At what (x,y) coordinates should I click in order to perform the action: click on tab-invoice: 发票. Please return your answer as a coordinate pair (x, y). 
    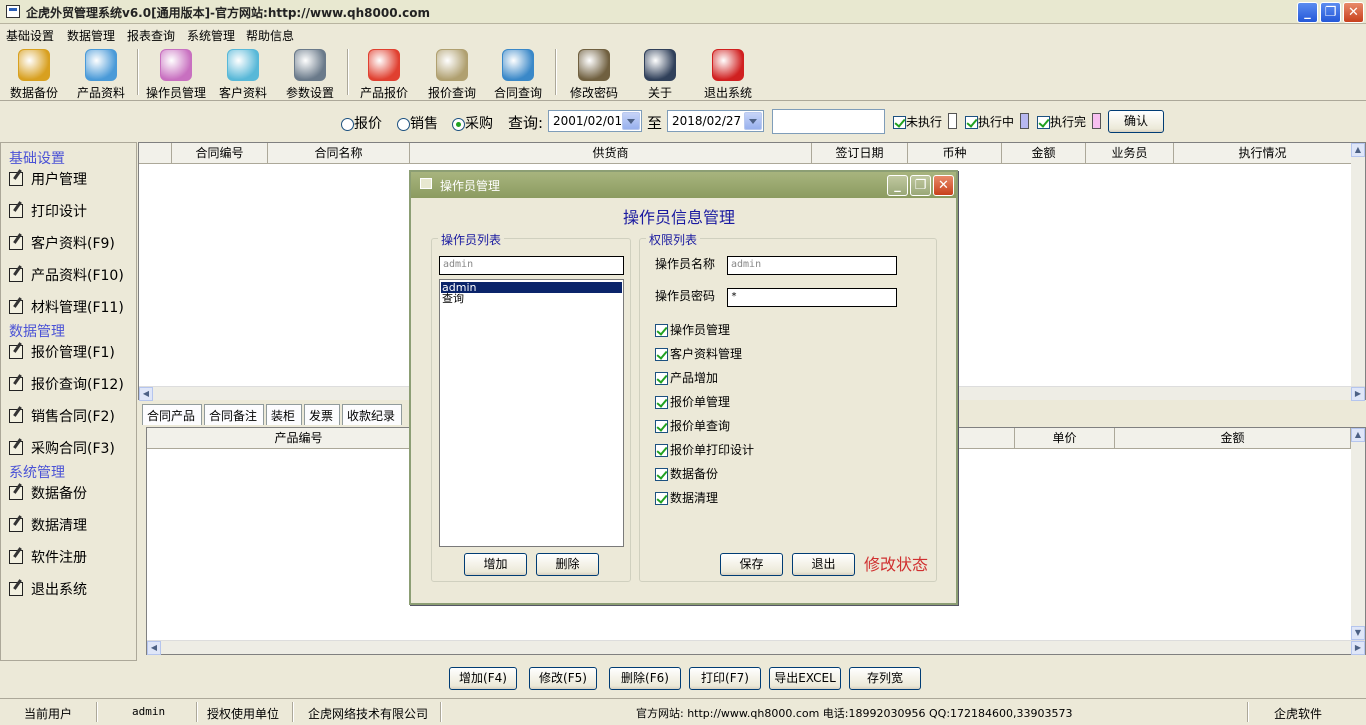
    Looking at the image, I should click on (322, 414).